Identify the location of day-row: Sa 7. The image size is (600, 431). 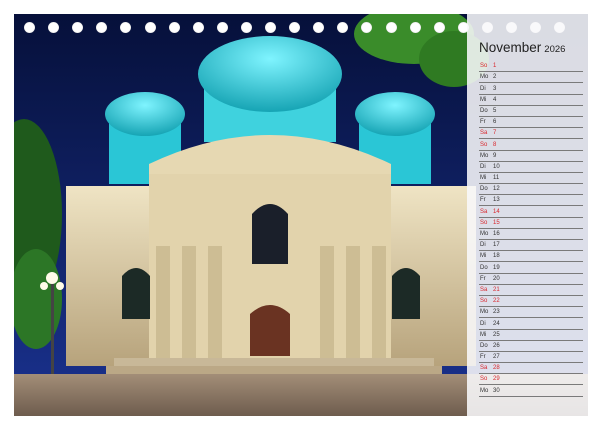
(531, 134).